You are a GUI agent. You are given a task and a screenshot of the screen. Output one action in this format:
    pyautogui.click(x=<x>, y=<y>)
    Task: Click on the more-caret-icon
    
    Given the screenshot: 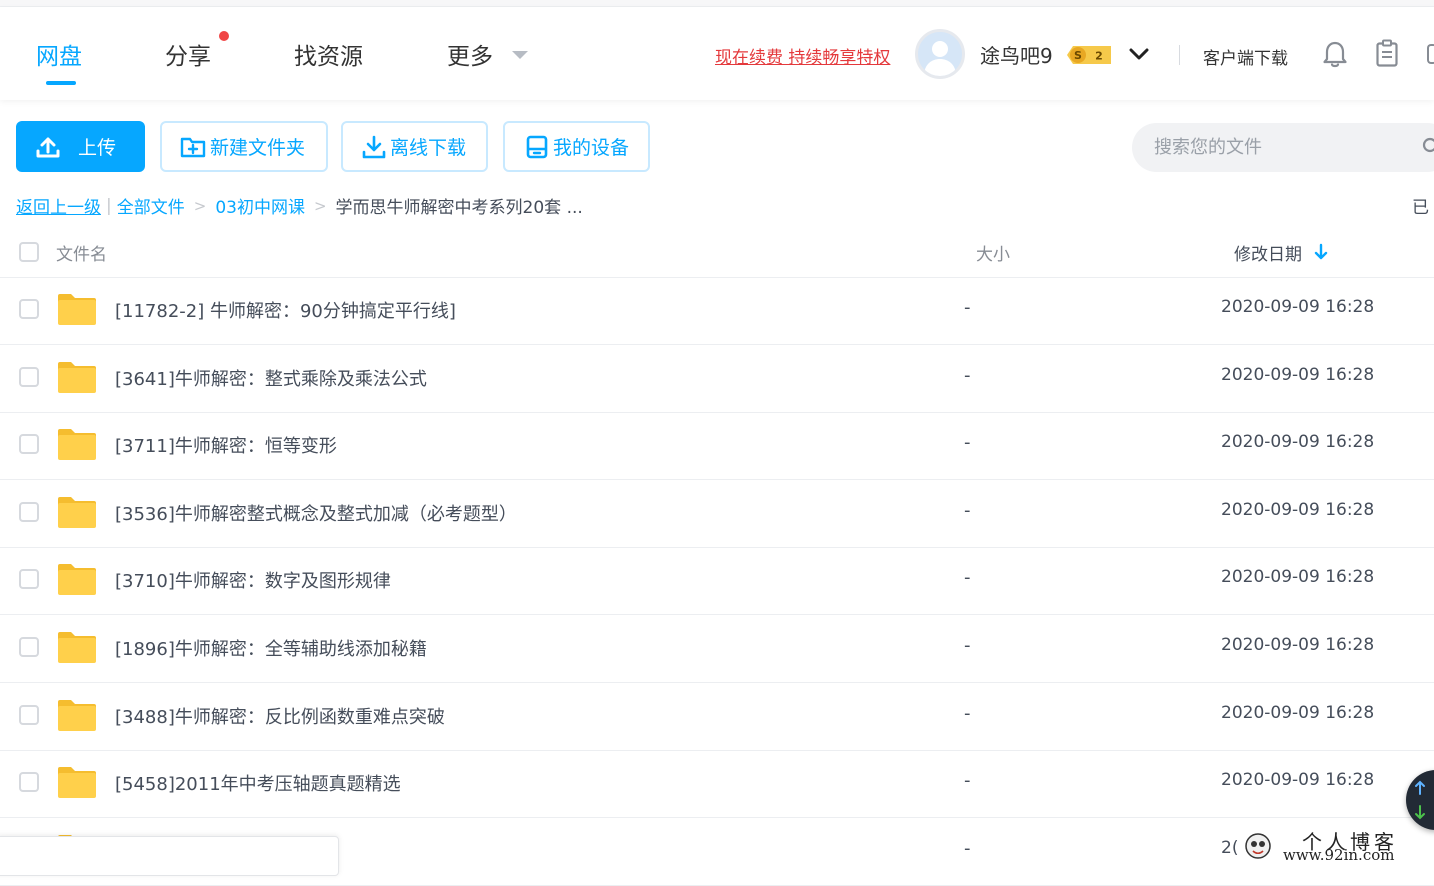 What is the action you would take?
    pyautogui.click(x=520, y=55)
    